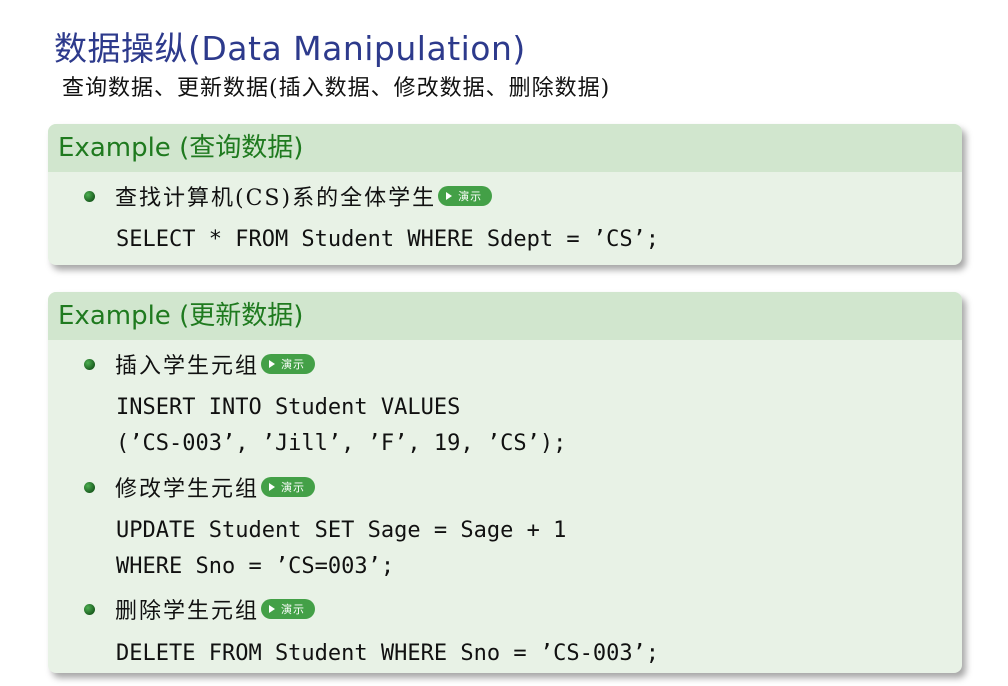  Describe the element at coordinates (505, 316) in the screenshot. I see `block-title: Example (更新数据)` at that location.